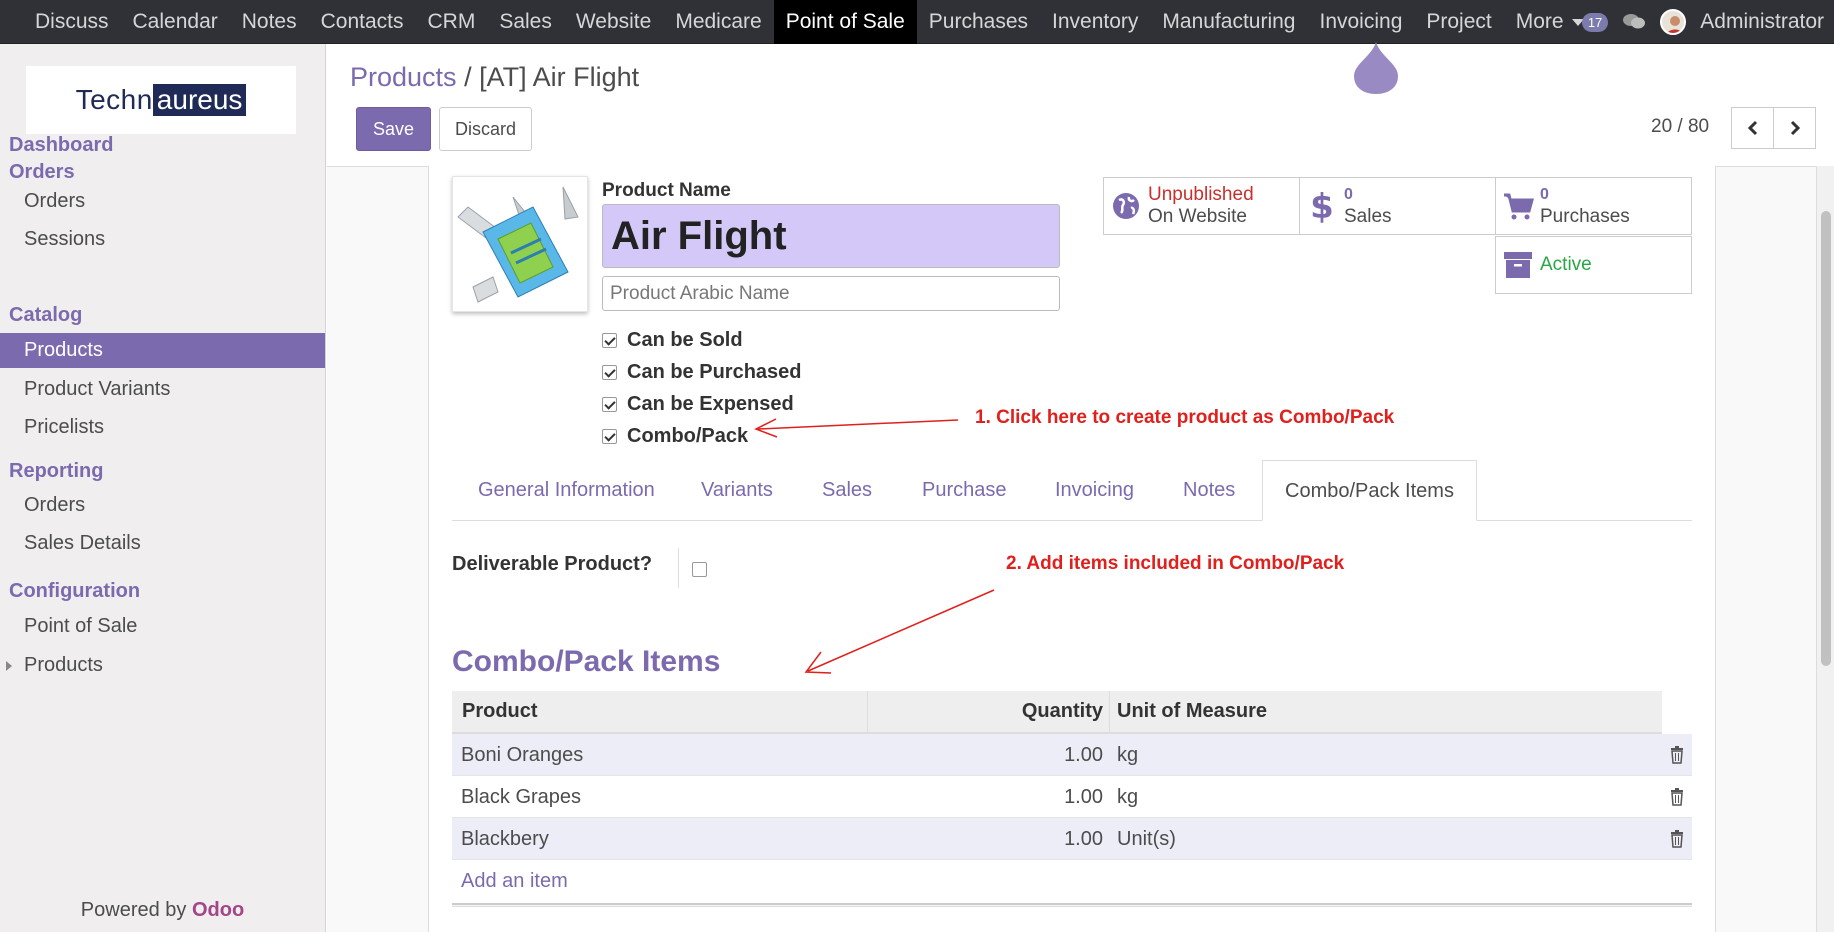  Describe the element at coordinates (737, 490) in the screenshot. I see `tab-variants: Variants` at that location.